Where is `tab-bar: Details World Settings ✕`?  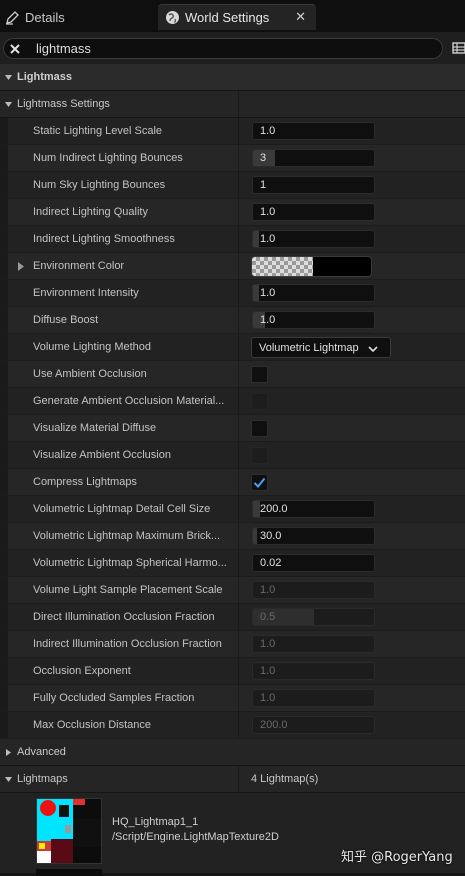 tab-bar: Details World Settings ✕ is located at coordinates (232, 16).